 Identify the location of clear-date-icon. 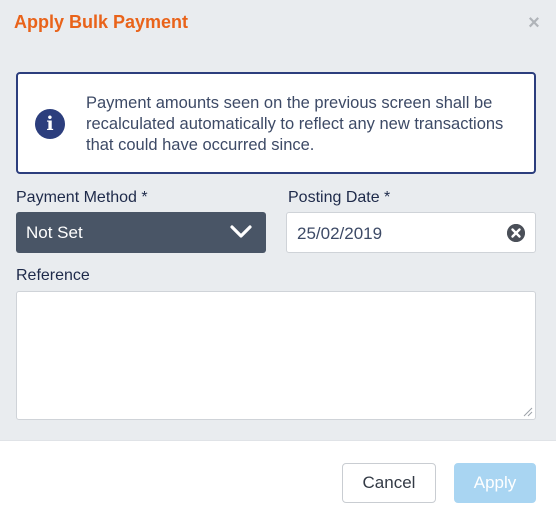
(516, 233).